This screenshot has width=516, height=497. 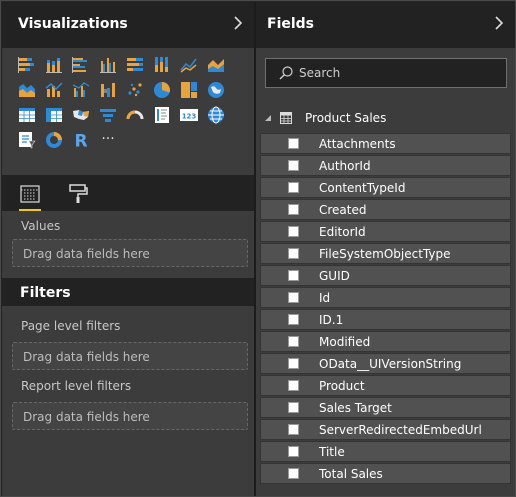 I want to click on paint-roller-icon, so click(x=78, y=193).